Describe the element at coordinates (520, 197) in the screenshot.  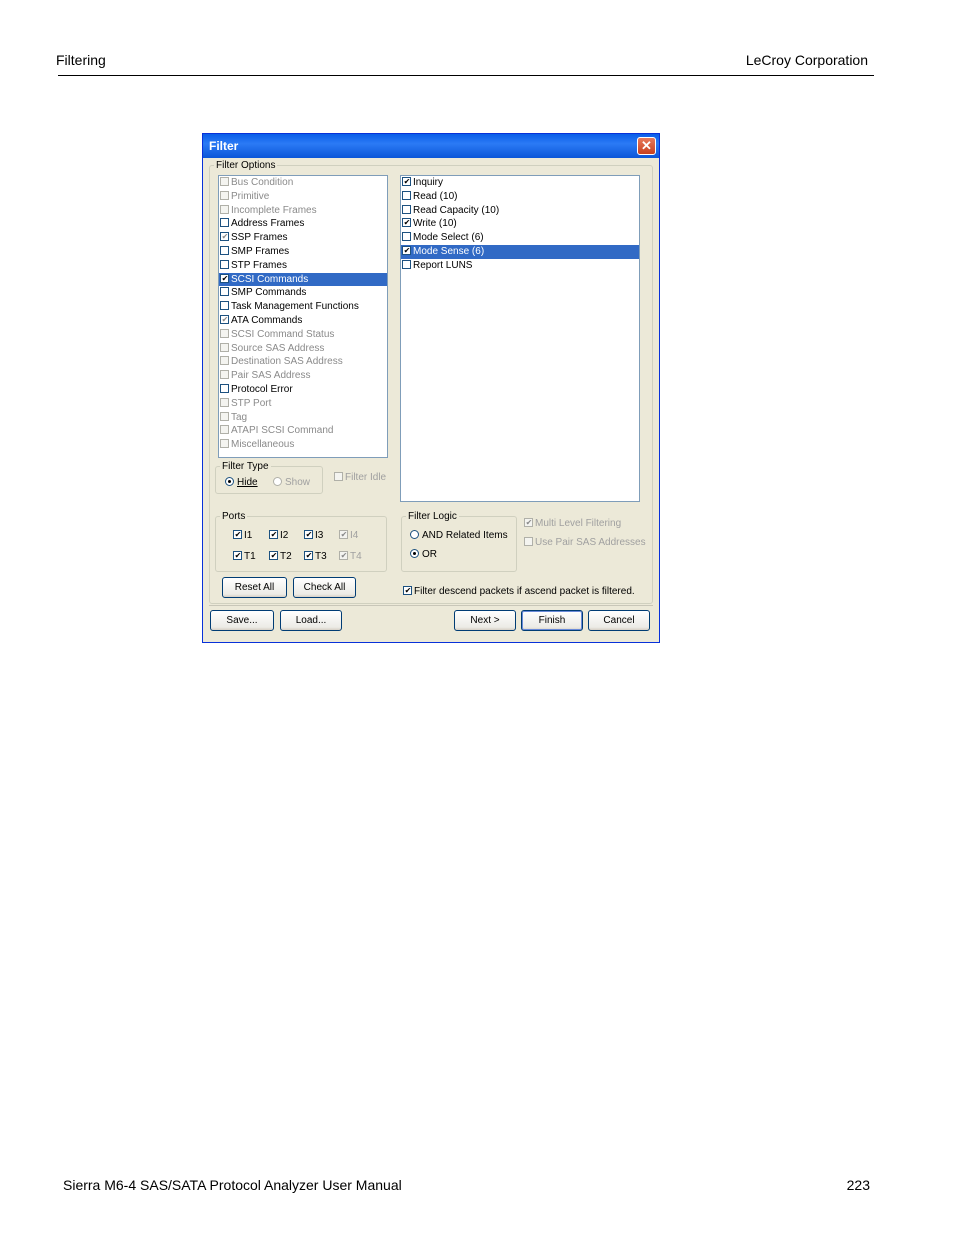
I see `list-item: Read (10)` at that location.